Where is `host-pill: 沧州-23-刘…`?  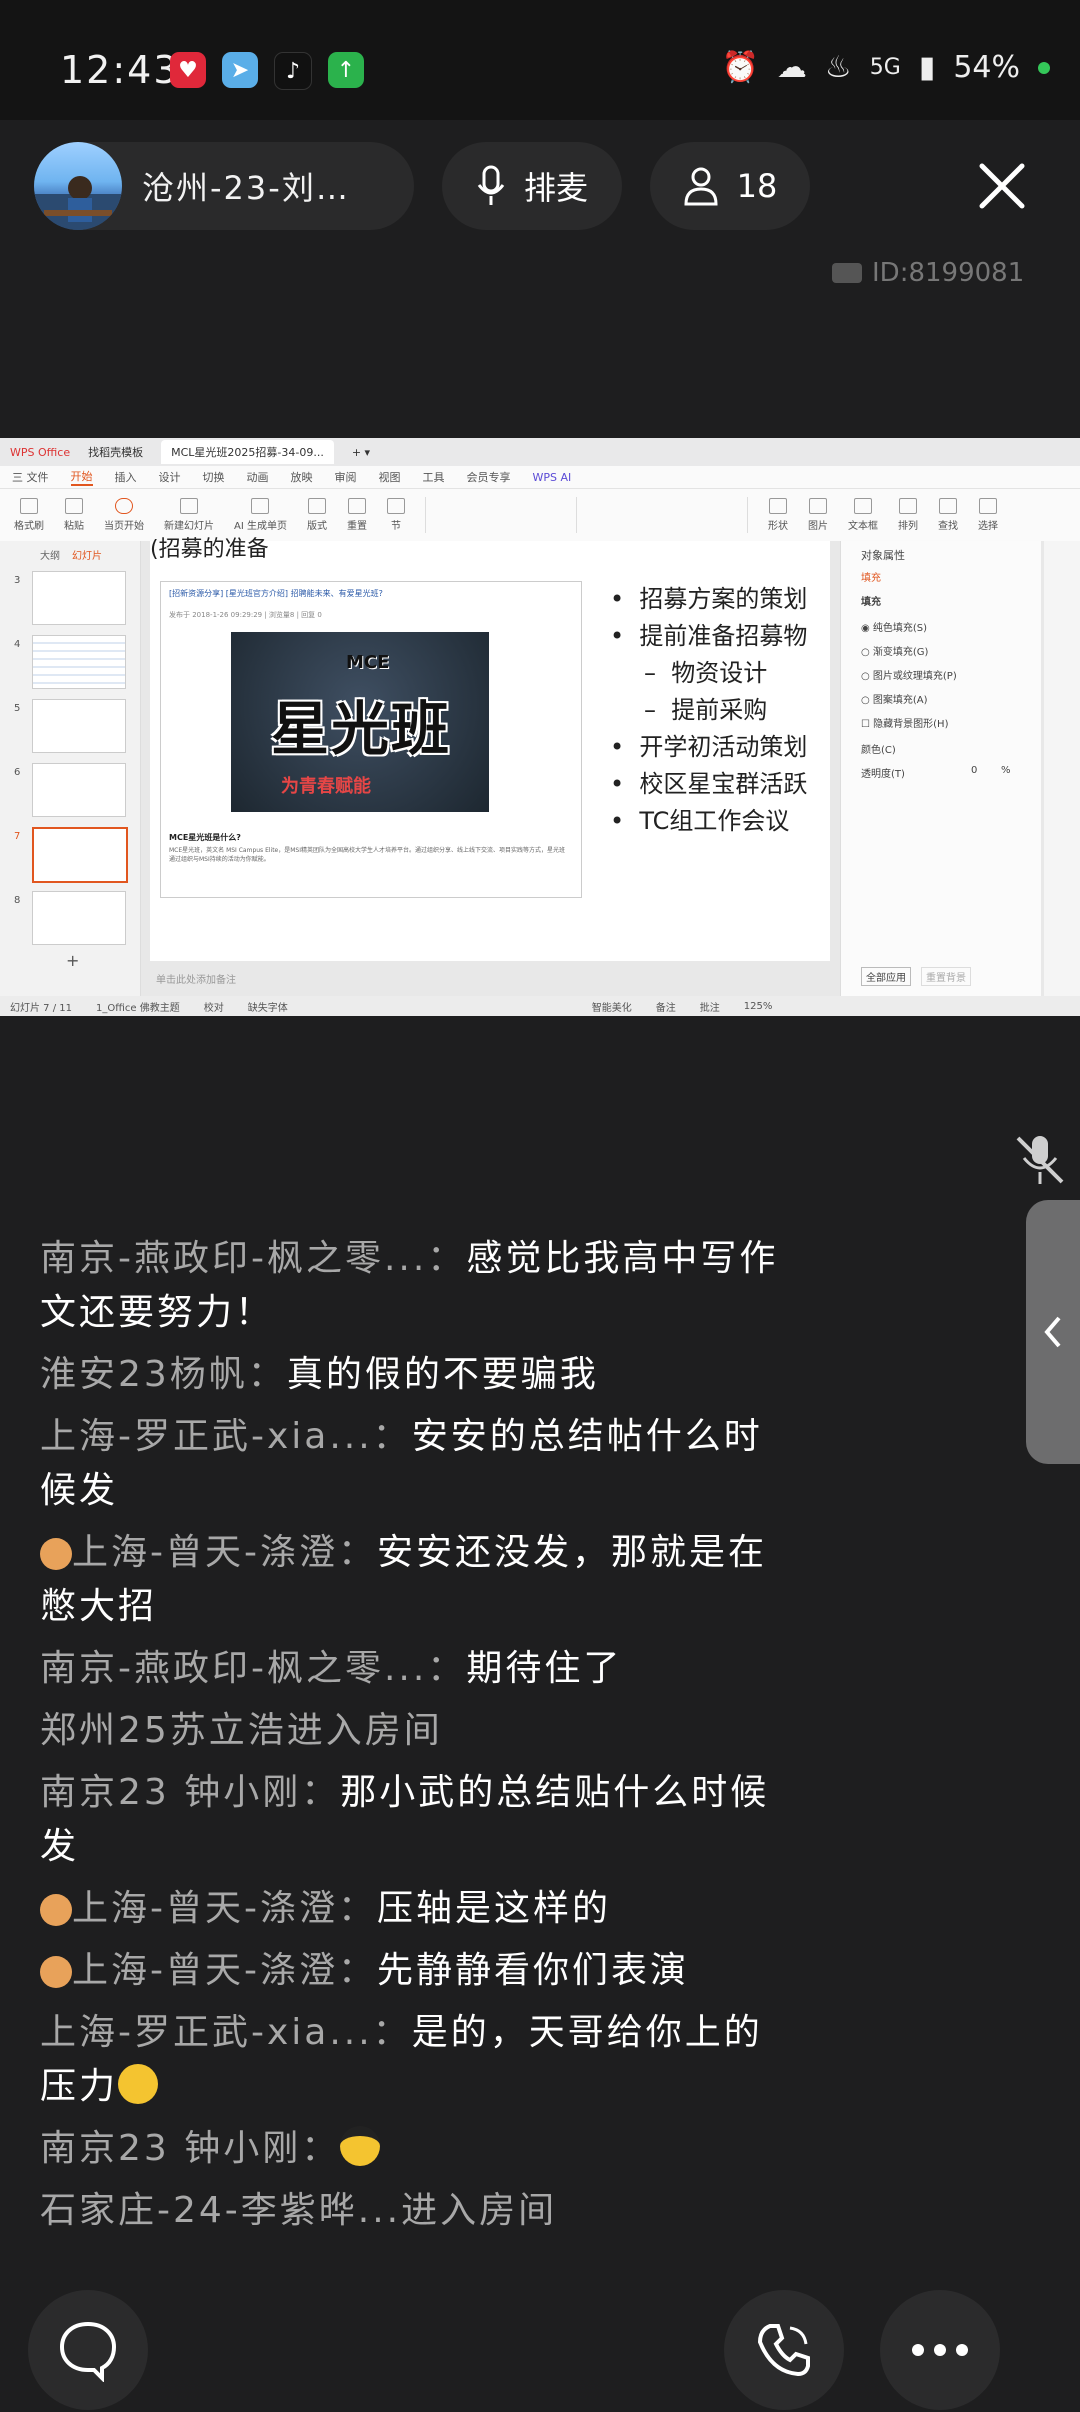
host-pill: 沧州-23-刘… is located at coordinates (224, 186).